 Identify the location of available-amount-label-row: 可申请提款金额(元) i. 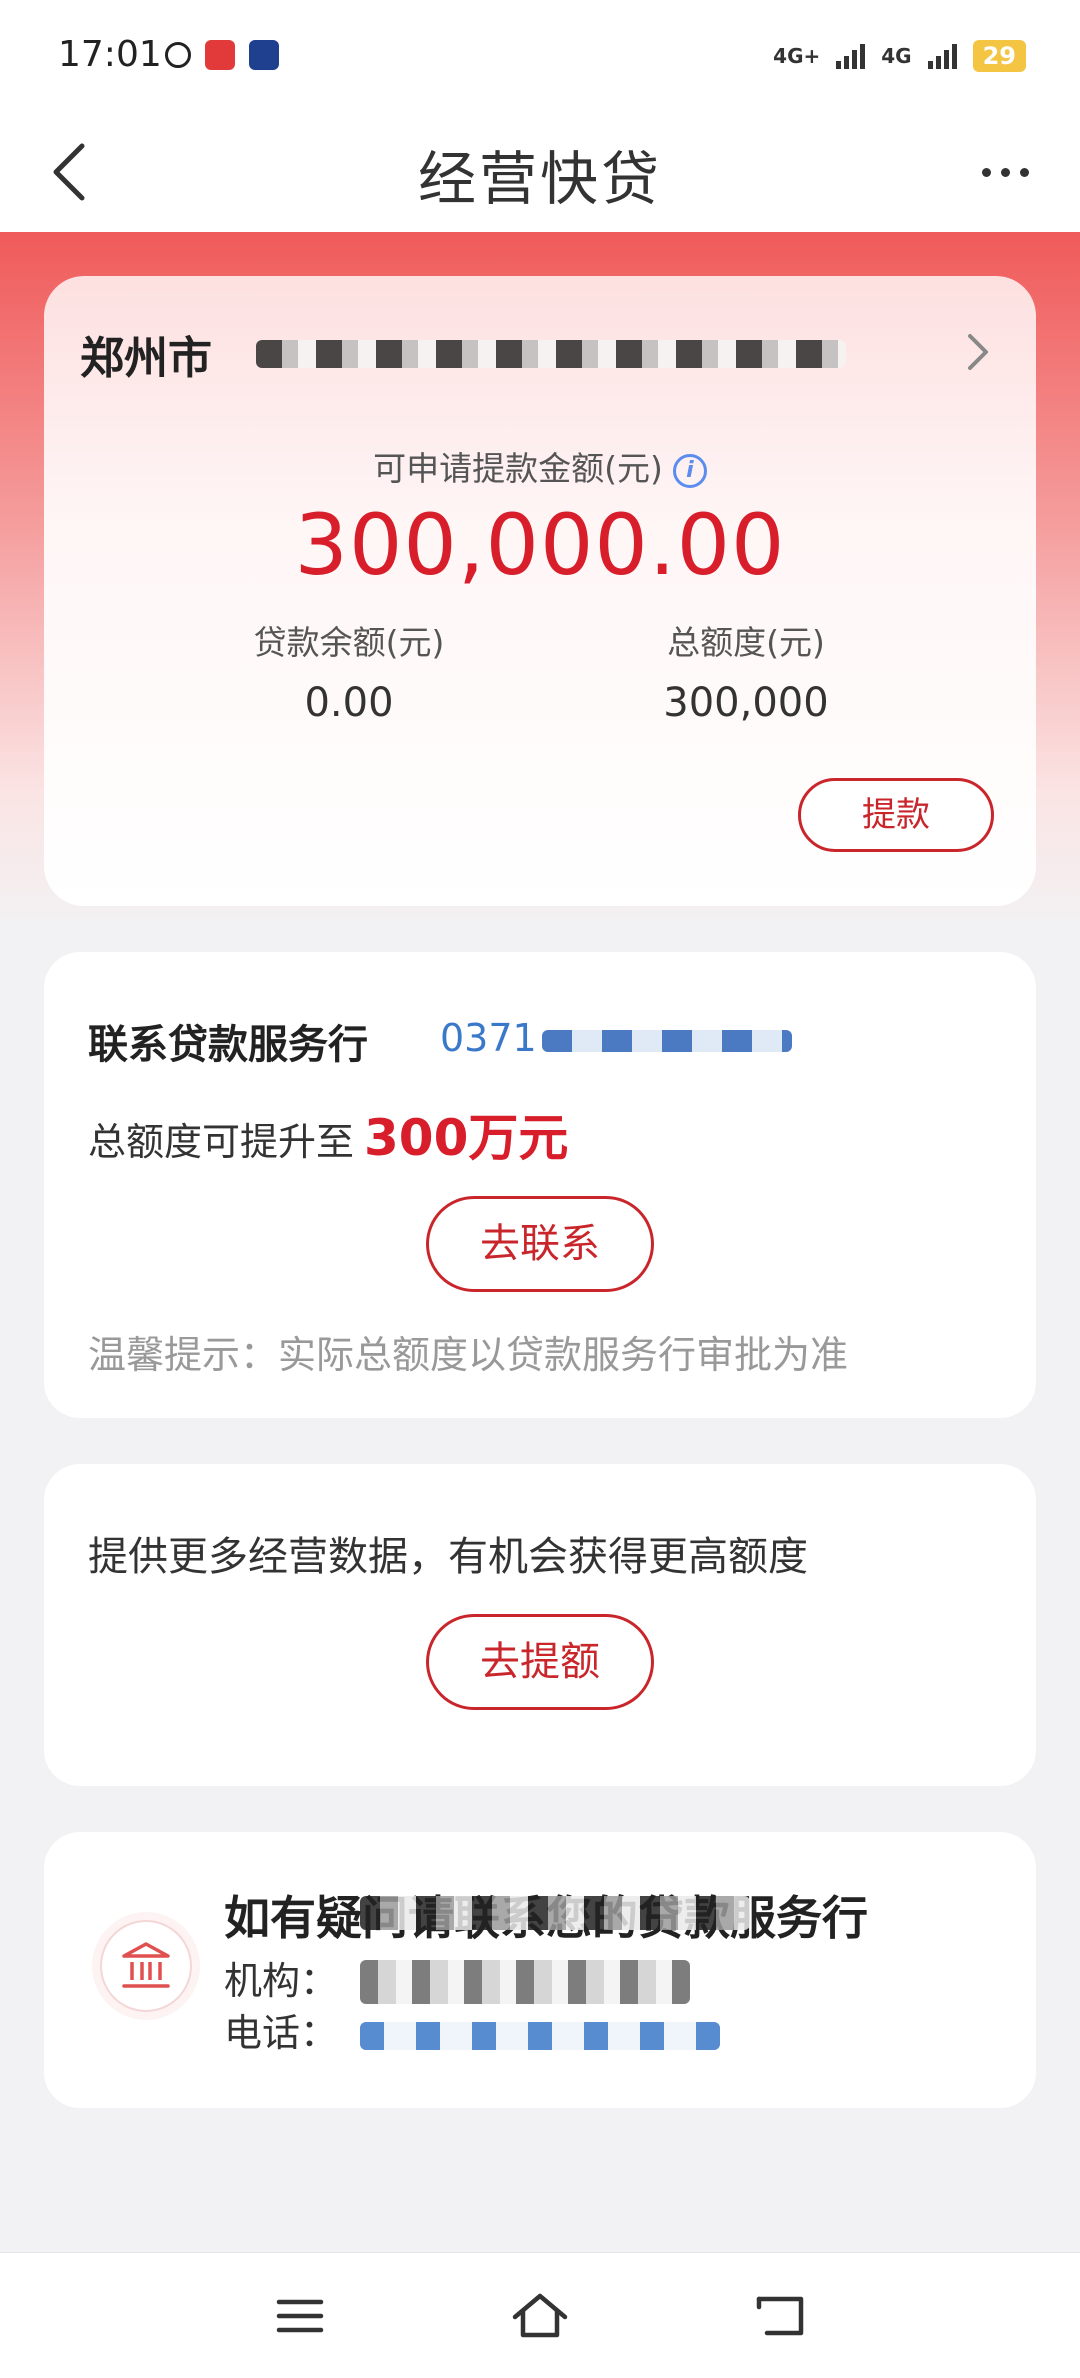
(540, 466).